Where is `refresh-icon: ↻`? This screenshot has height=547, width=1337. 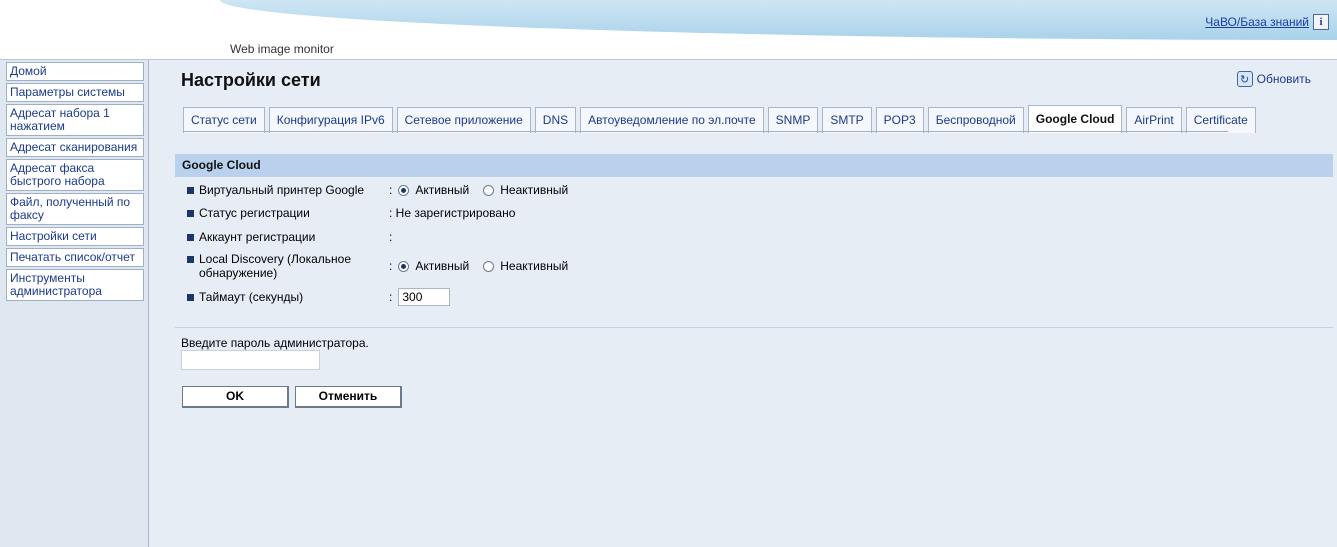 refresh-icon: ↻ is located at coordinates (1244, 79).